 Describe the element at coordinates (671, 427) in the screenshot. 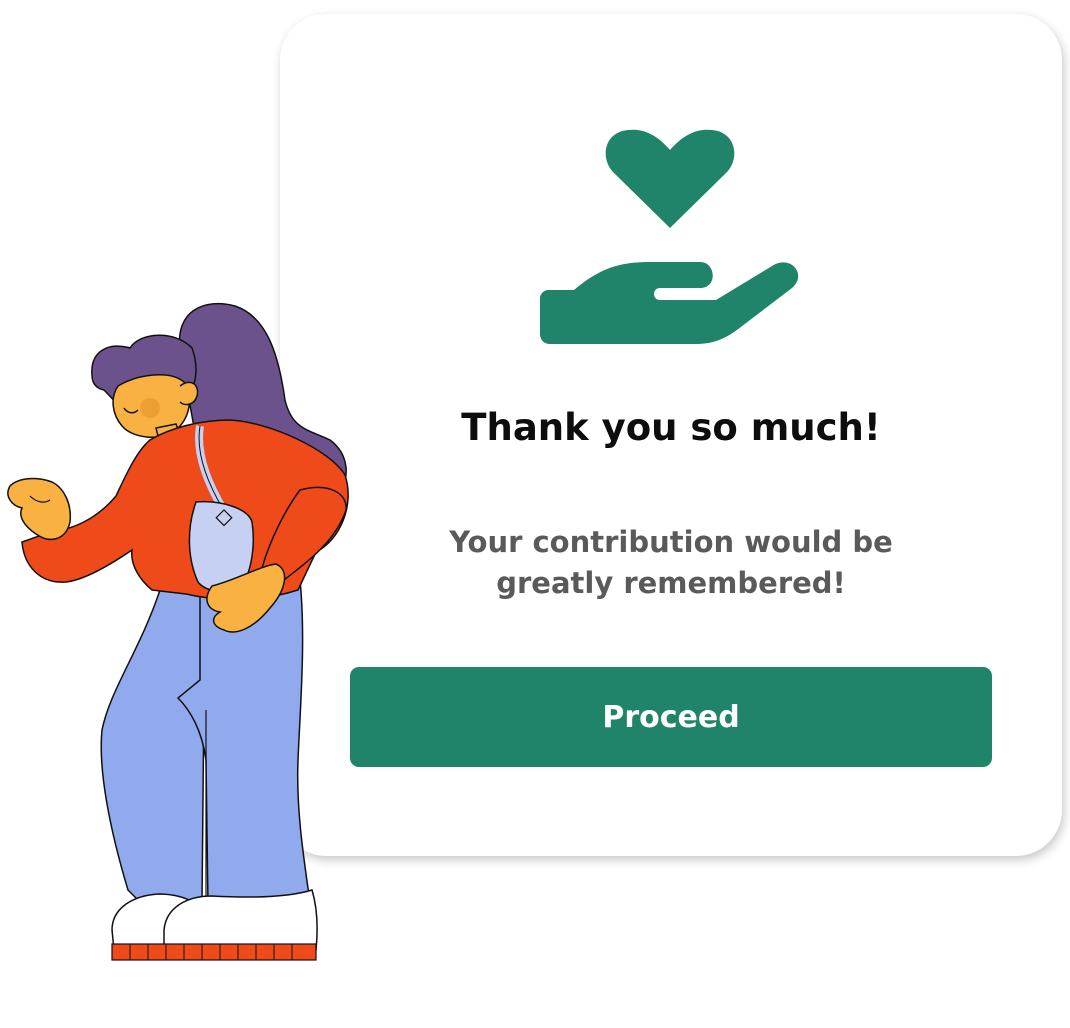

I see `thank-you-title: Thank you so much!` at that location.